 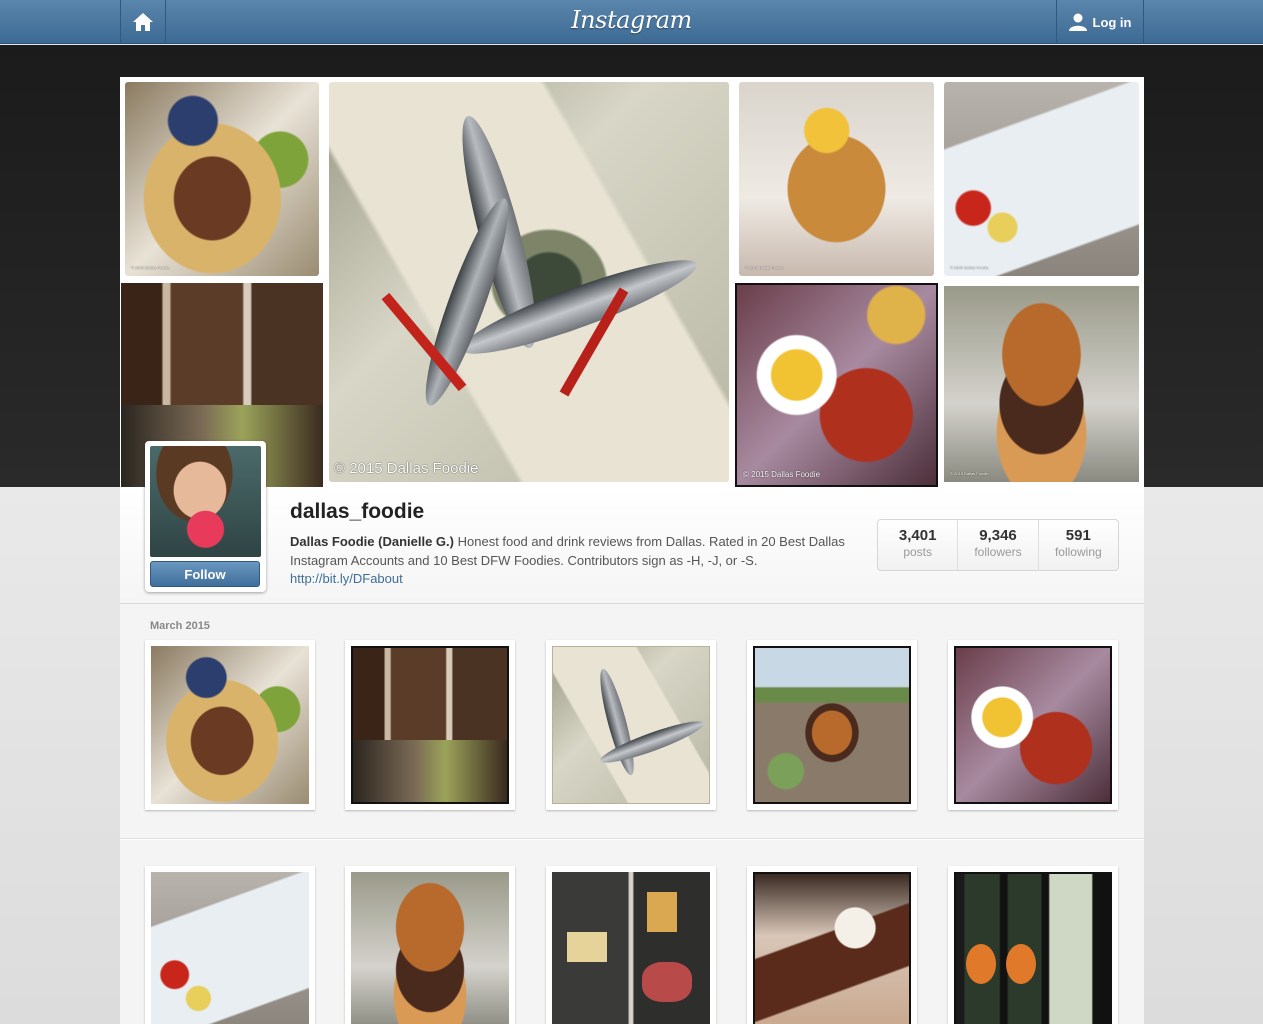 What do you see at coordinates (631, 22) in the screenshot?
I see `top-nav-bar: Instagram Log in` at bounding box center [631, 22].